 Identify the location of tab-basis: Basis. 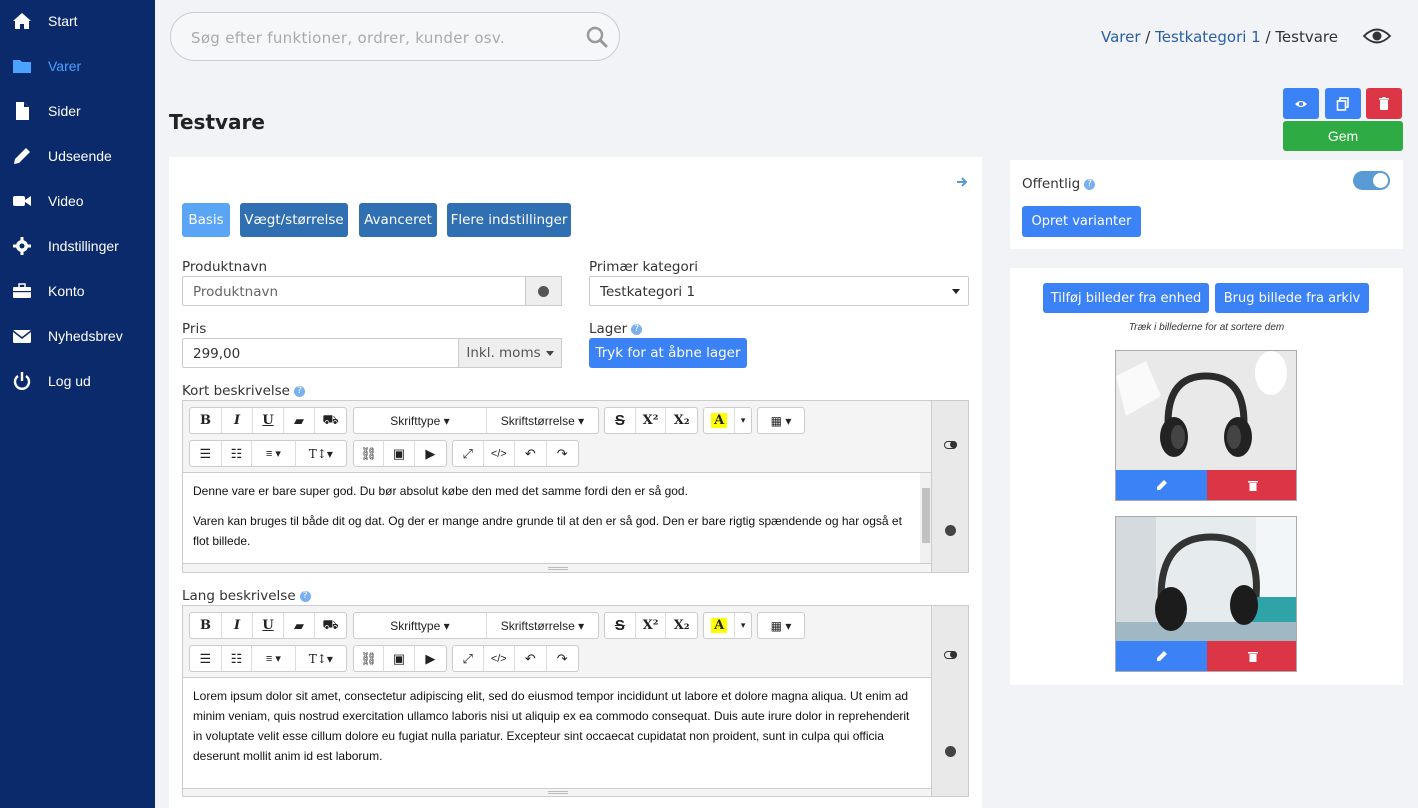
(206, 220).